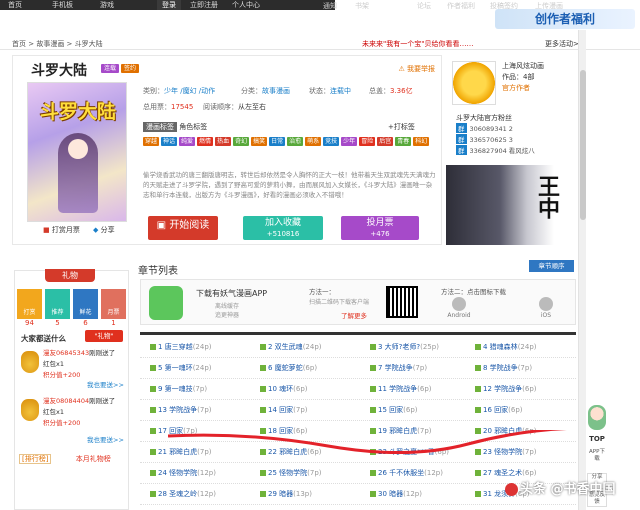 Image resolution: width=640 pixels, height=510 pixels. What do you see at coordinates (62, 5) in the screenshot?
I see `nav-mobile: 手机板` at bounding box center [62, 5].